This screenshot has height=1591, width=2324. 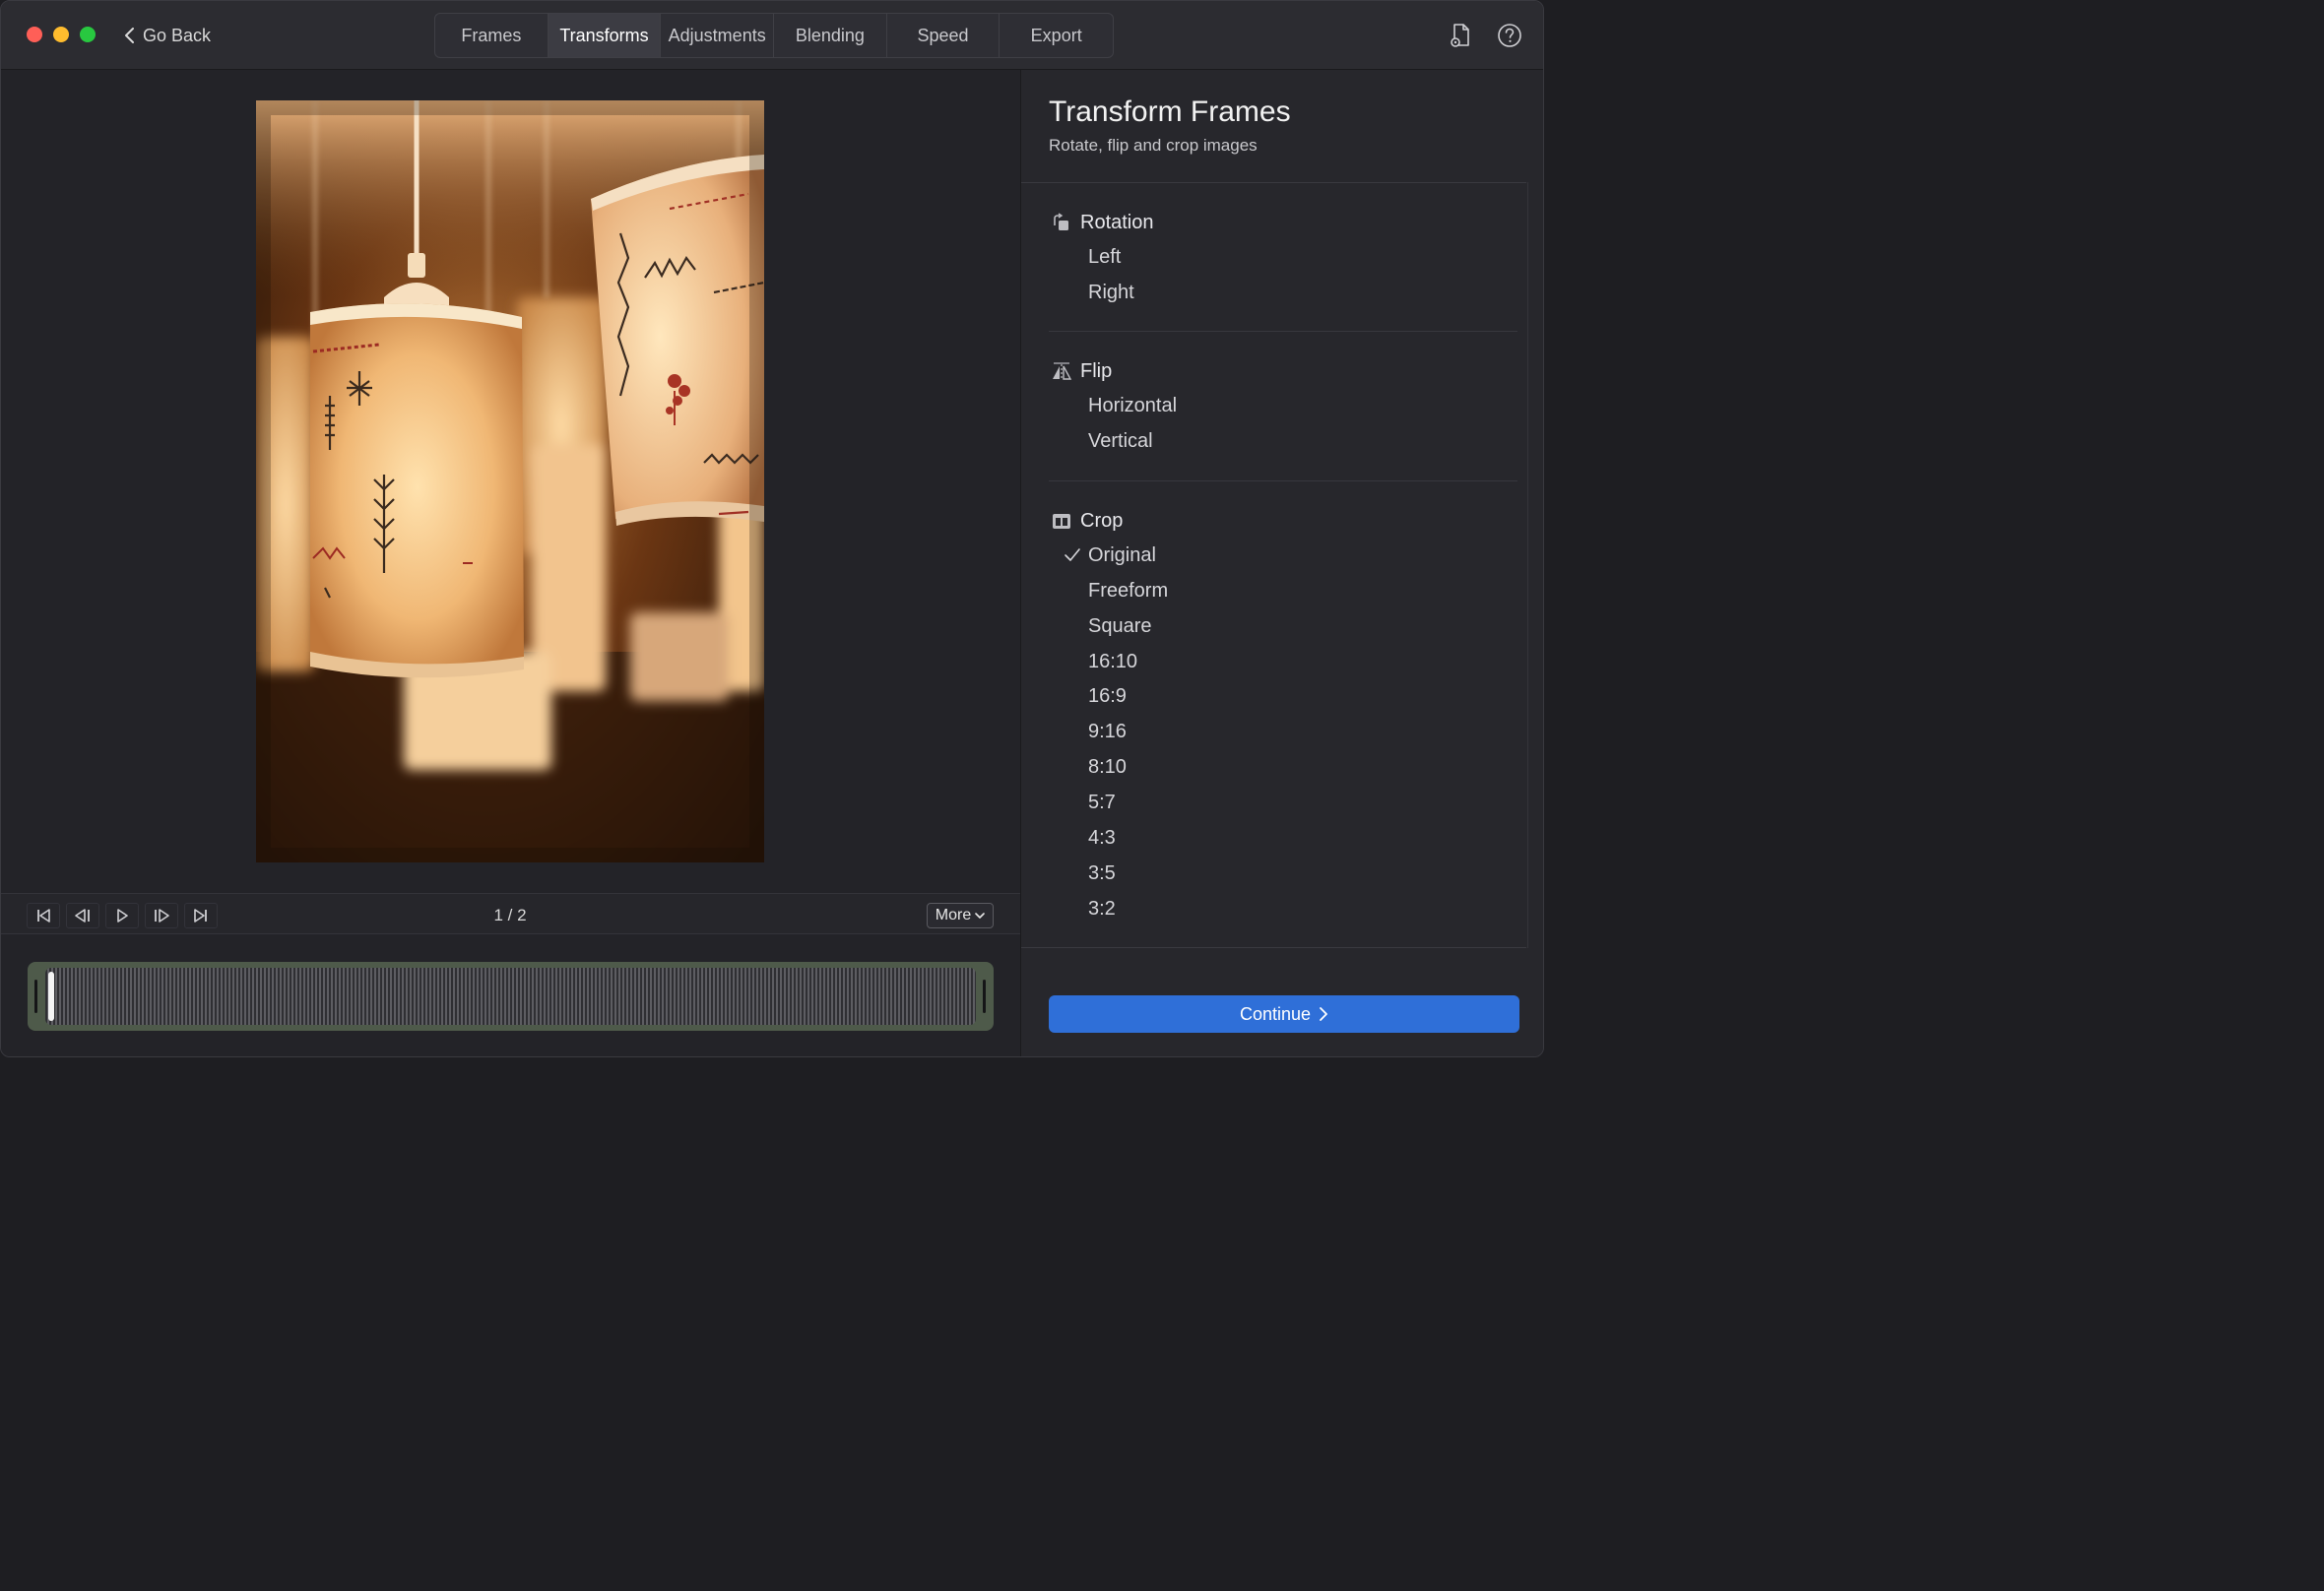 What do you see at coordinates (1303, 731) in the screenshot?
I see `crop-9-16-option: 9:16` at bounding box center [1303, 731].